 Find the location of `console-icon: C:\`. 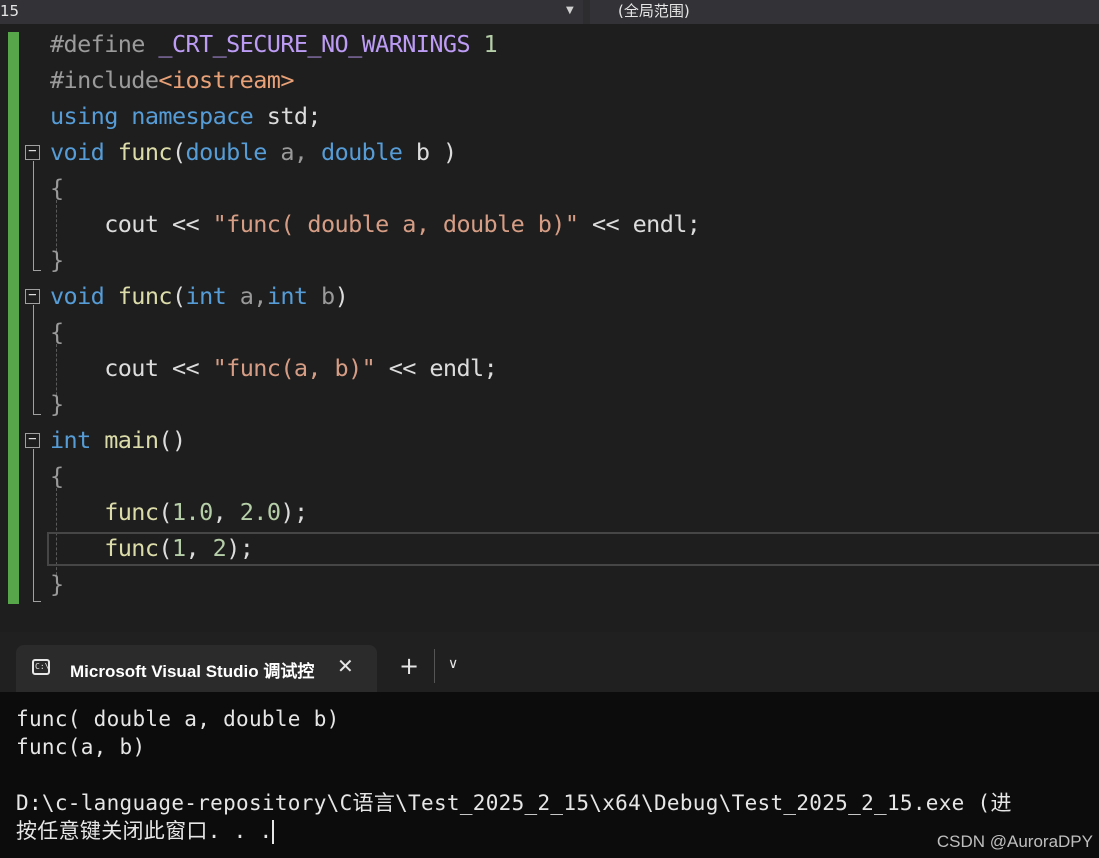

console-icon: C:\ is located at coordinates (41, 667).